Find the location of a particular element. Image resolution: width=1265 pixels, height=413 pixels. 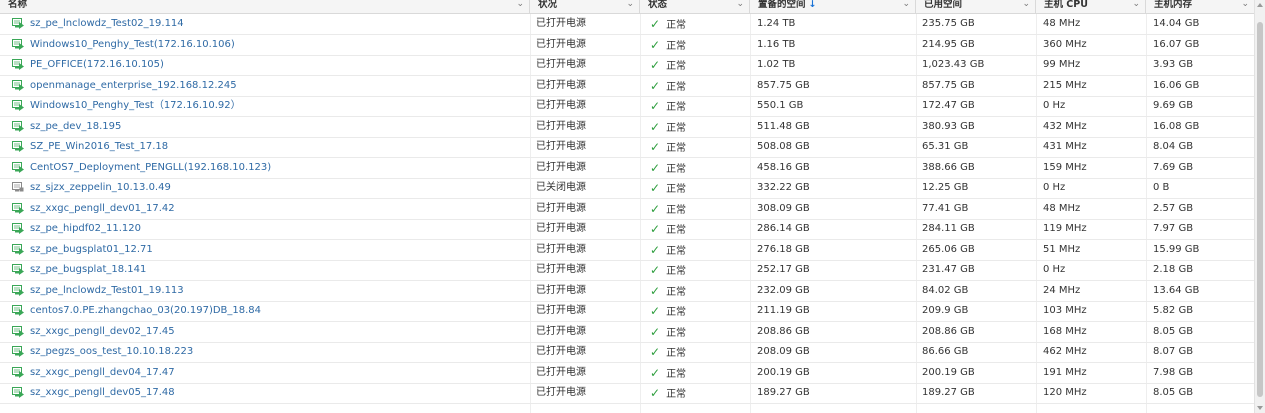

column-header-name: 名称 ⌄ is located at coordinates (265, 6).